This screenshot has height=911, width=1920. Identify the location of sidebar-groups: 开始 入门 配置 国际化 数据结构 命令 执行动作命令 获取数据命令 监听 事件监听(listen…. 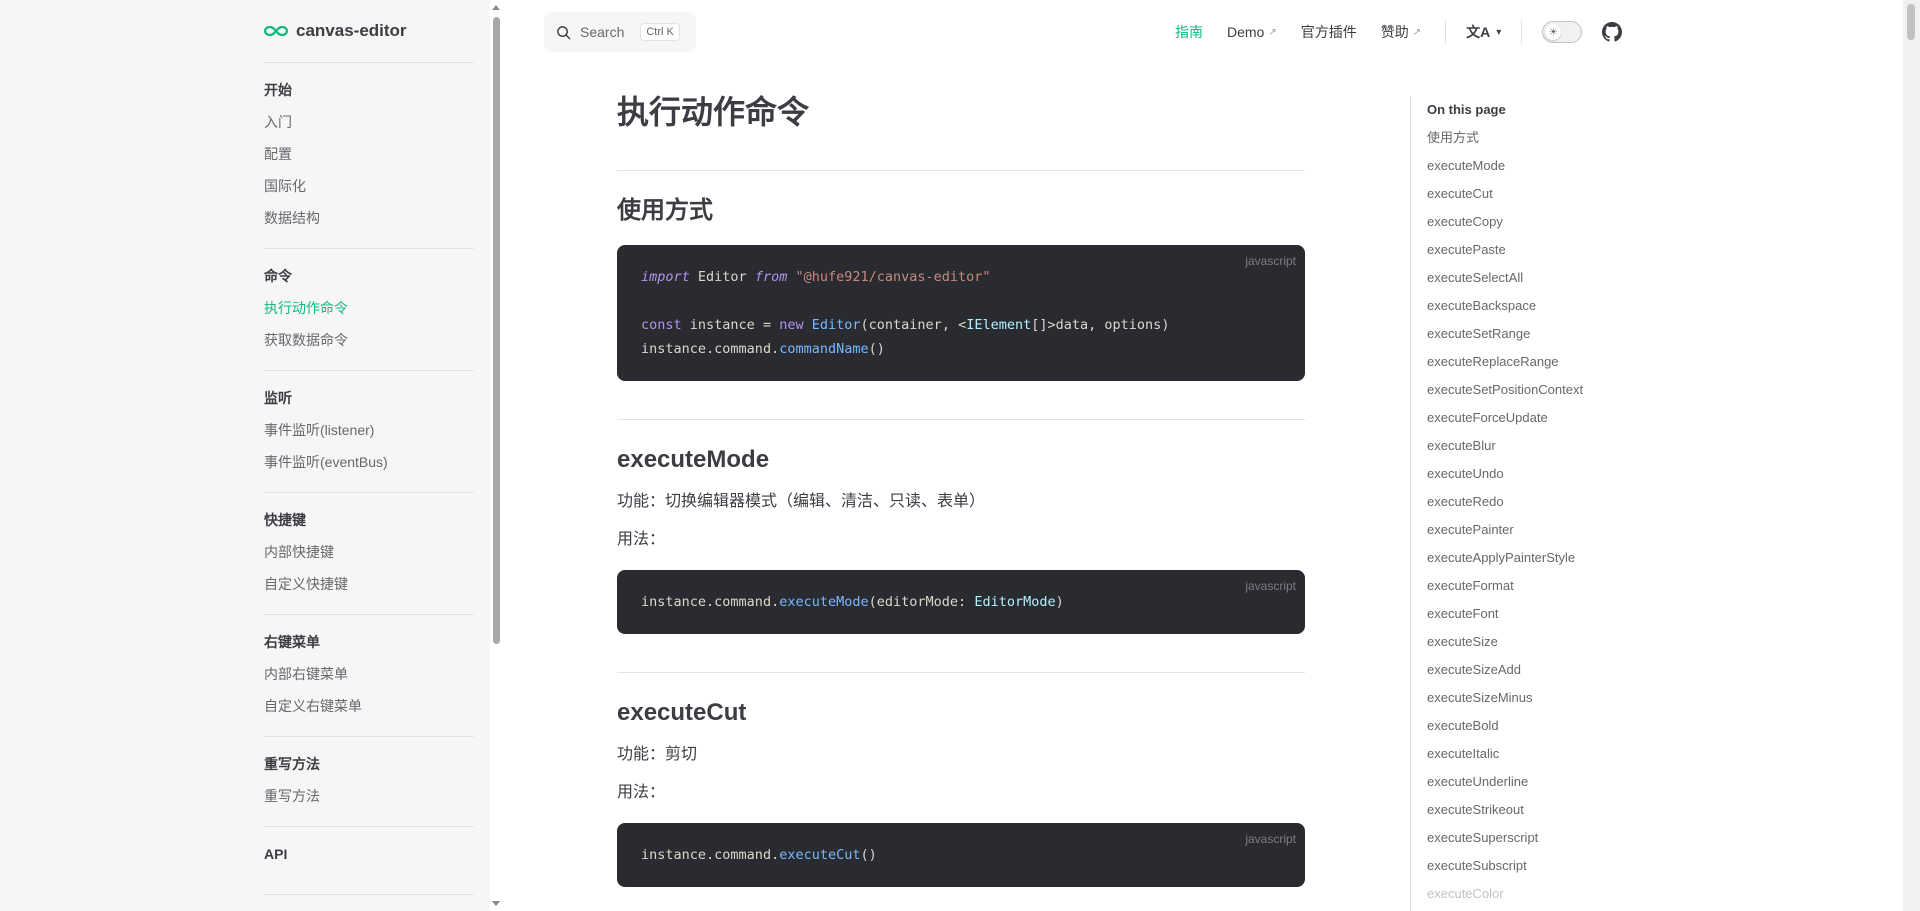
(369, 479).